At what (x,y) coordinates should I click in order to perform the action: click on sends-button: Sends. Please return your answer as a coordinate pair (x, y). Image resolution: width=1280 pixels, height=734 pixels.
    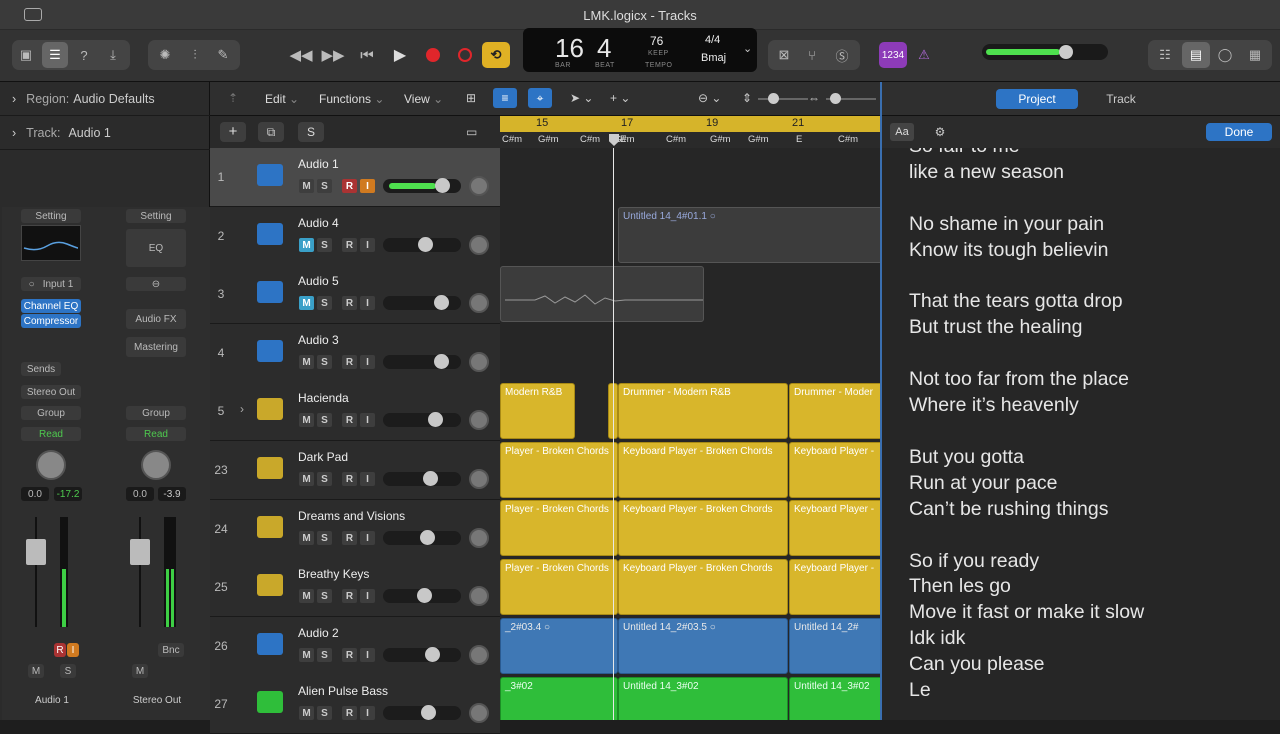
    Looking at the image, I should click on (41, 369).